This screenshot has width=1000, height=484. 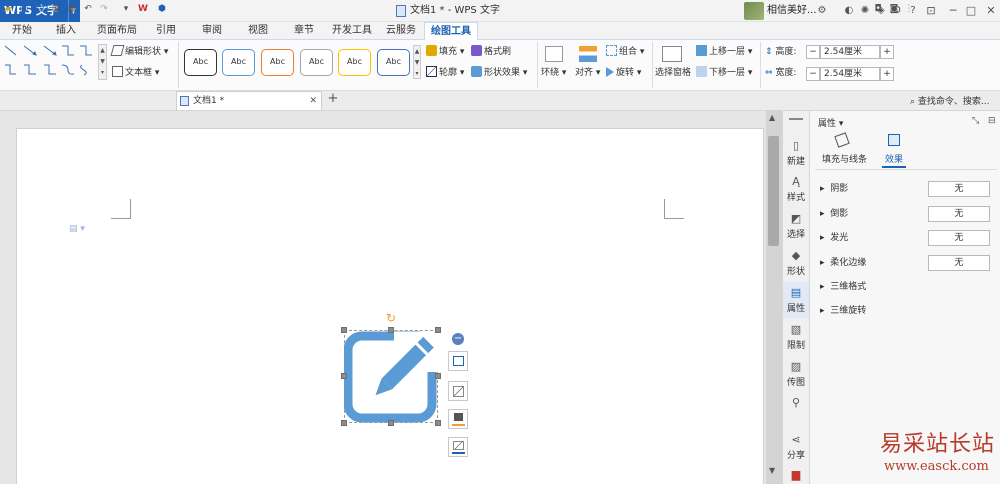 I want to click on tab-drawing-tools: 绘图工具, so click(x=451, y=31).